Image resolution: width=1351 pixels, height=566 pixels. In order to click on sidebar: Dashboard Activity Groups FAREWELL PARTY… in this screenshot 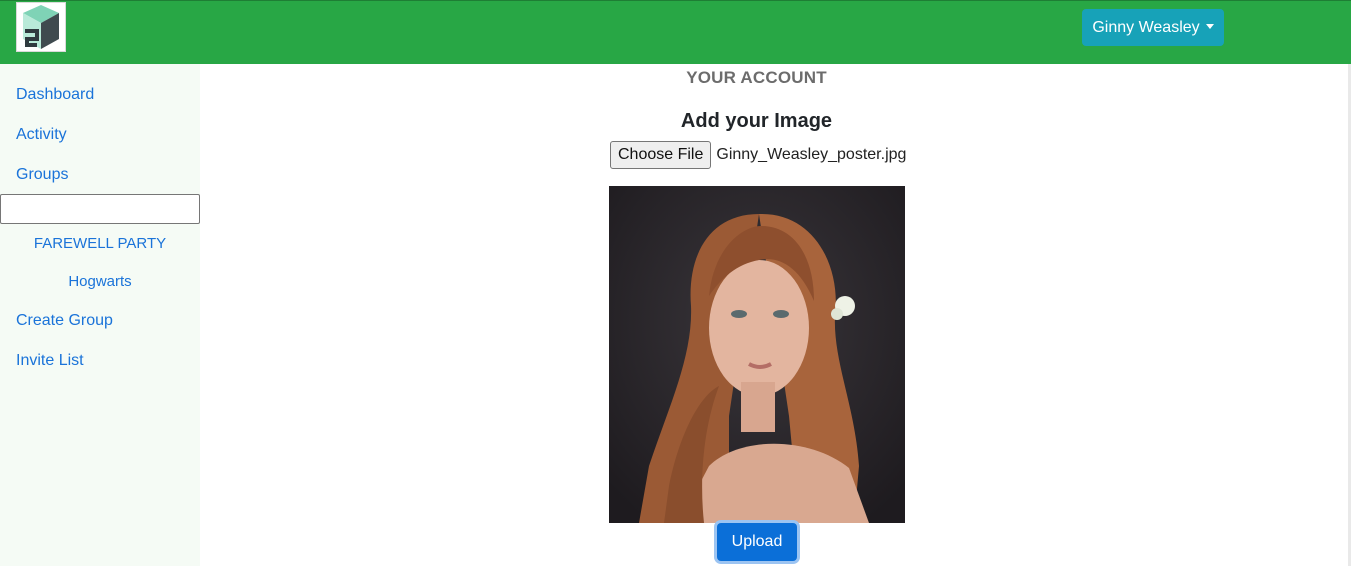, I will do `click(100, 315)`.